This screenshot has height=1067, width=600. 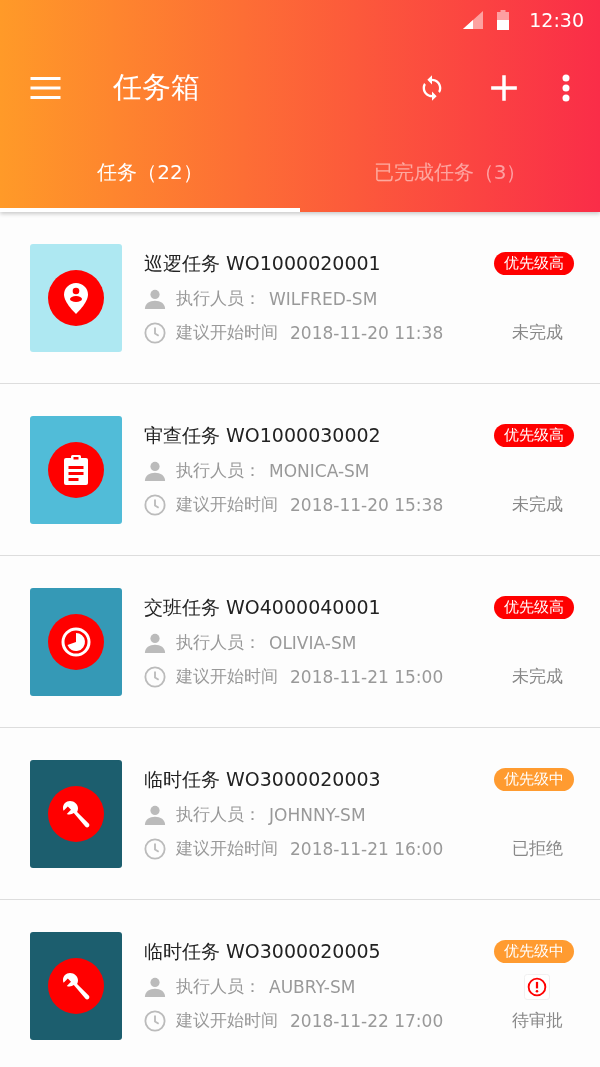 I want to click on assignee-name: JOHNNY-SM, so click(x=317, y=814).